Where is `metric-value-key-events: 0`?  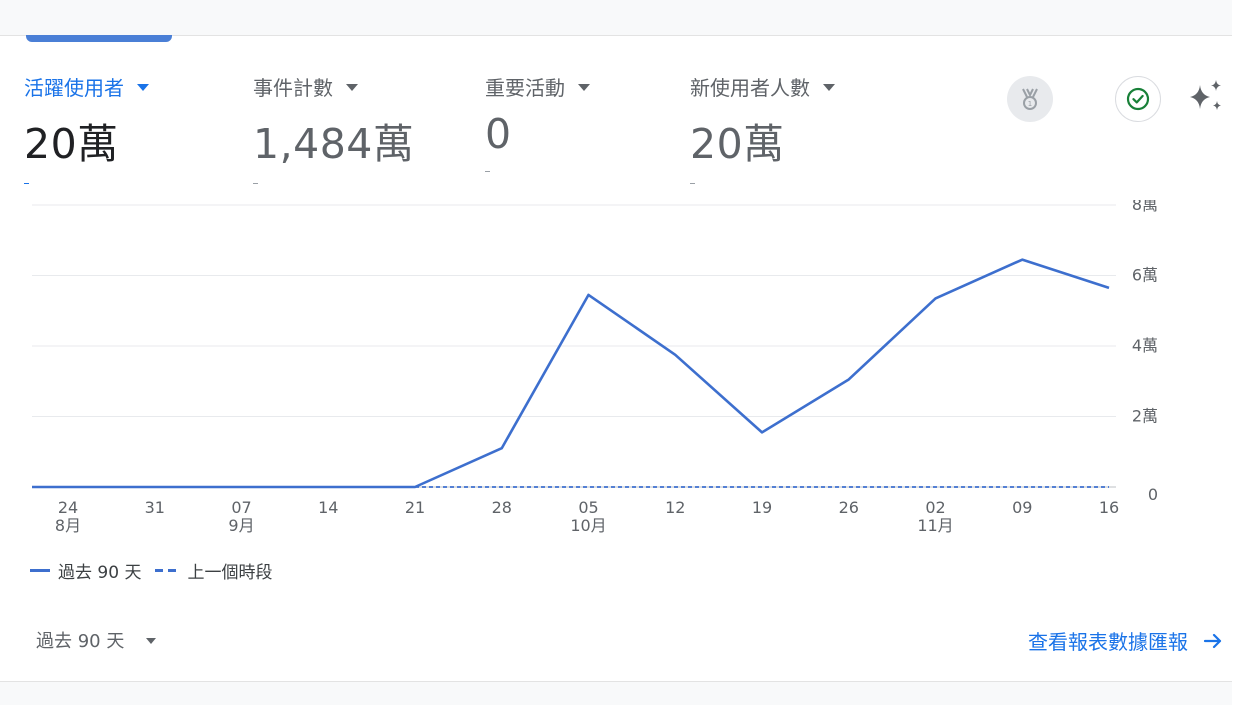
metric-value-key-events: 0 is located at coordinates (498, 134).